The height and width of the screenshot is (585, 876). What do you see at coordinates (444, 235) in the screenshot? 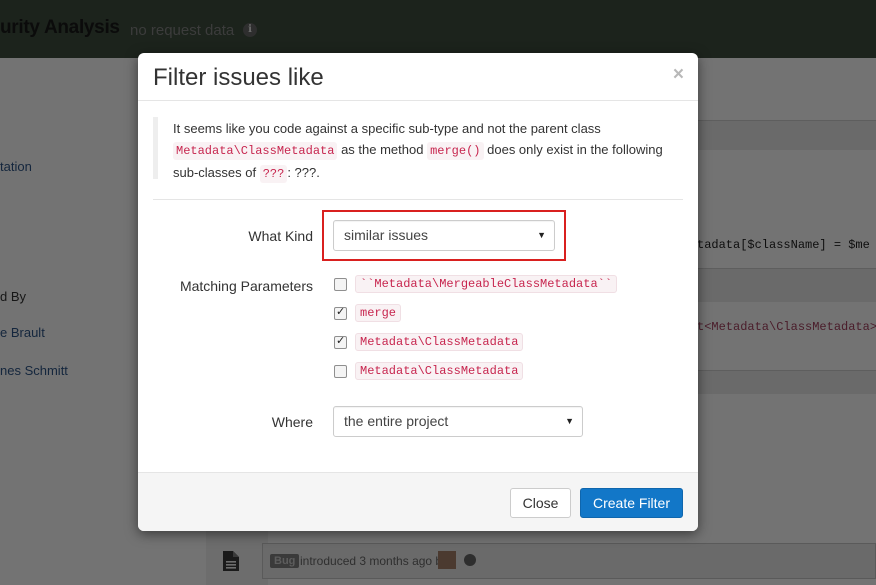
I see `what-kind-select: similar issues ▼` at bounding box center [444, 235].